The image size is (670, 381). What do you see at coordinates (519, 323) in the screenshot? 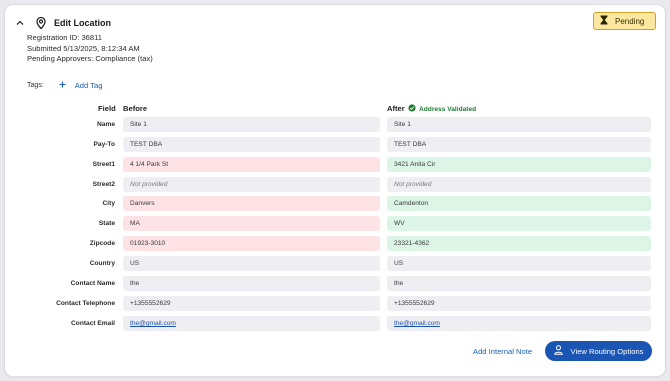
I see `after-value-contact-email: the@gmail.com` at bounding box center [519, 323].